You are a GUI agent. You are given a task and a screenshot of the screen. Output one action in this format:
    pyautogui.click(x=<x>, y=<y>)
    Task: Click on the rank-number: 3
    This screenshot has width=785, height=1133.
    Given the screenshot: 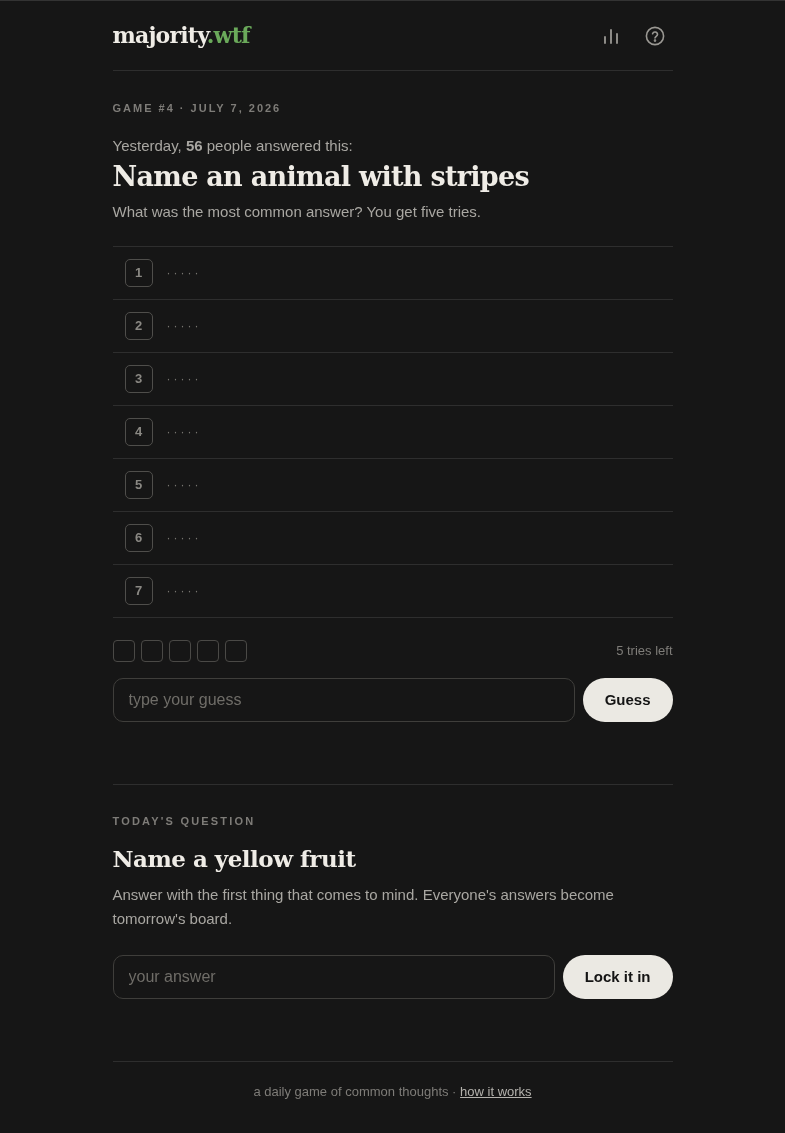 What is the action you would take?
    pyautogui.click(x=138, y=378)
    